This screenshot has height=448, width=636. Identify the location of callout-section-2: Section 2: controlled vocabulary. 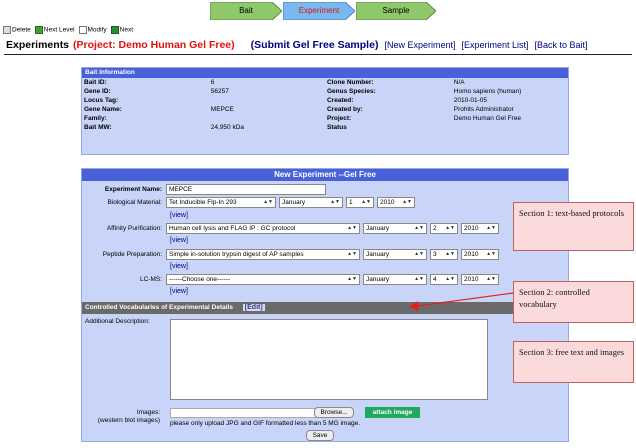
(573, 302).